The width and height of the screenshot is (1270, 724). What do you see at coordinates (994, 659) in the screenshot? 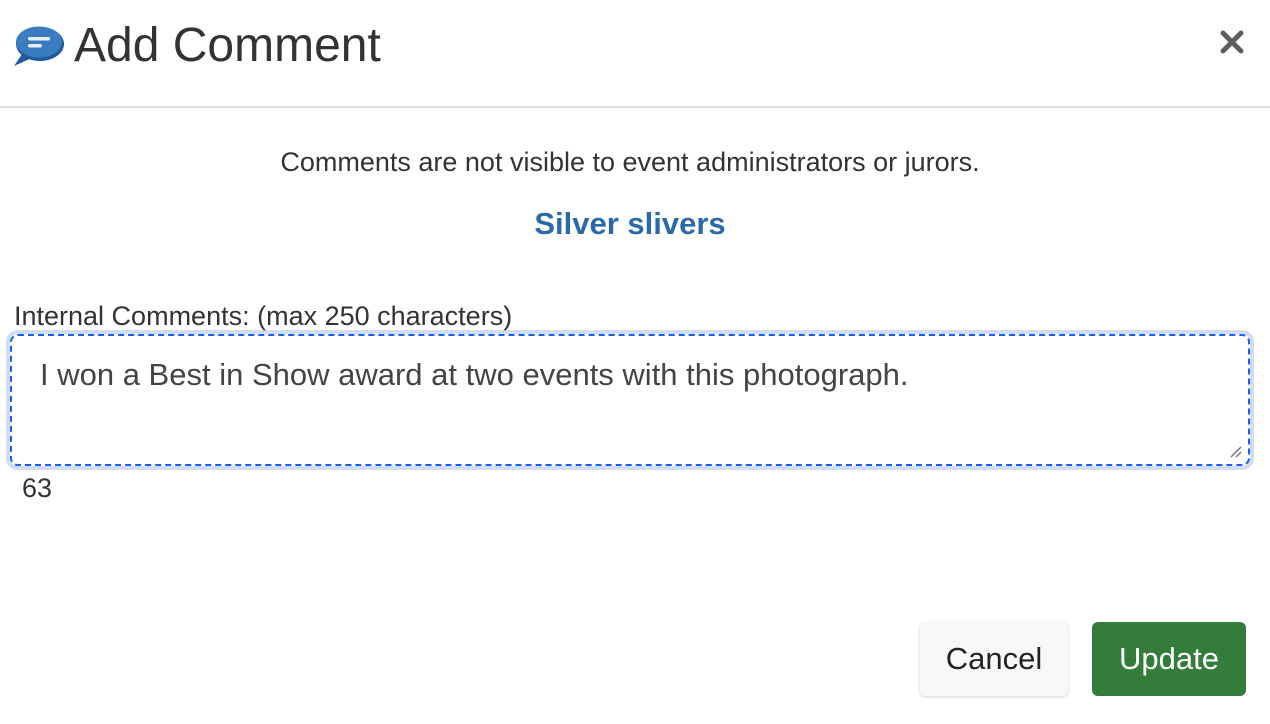
I see `cancel-button: Cancel` at bounding box center [994, 659].